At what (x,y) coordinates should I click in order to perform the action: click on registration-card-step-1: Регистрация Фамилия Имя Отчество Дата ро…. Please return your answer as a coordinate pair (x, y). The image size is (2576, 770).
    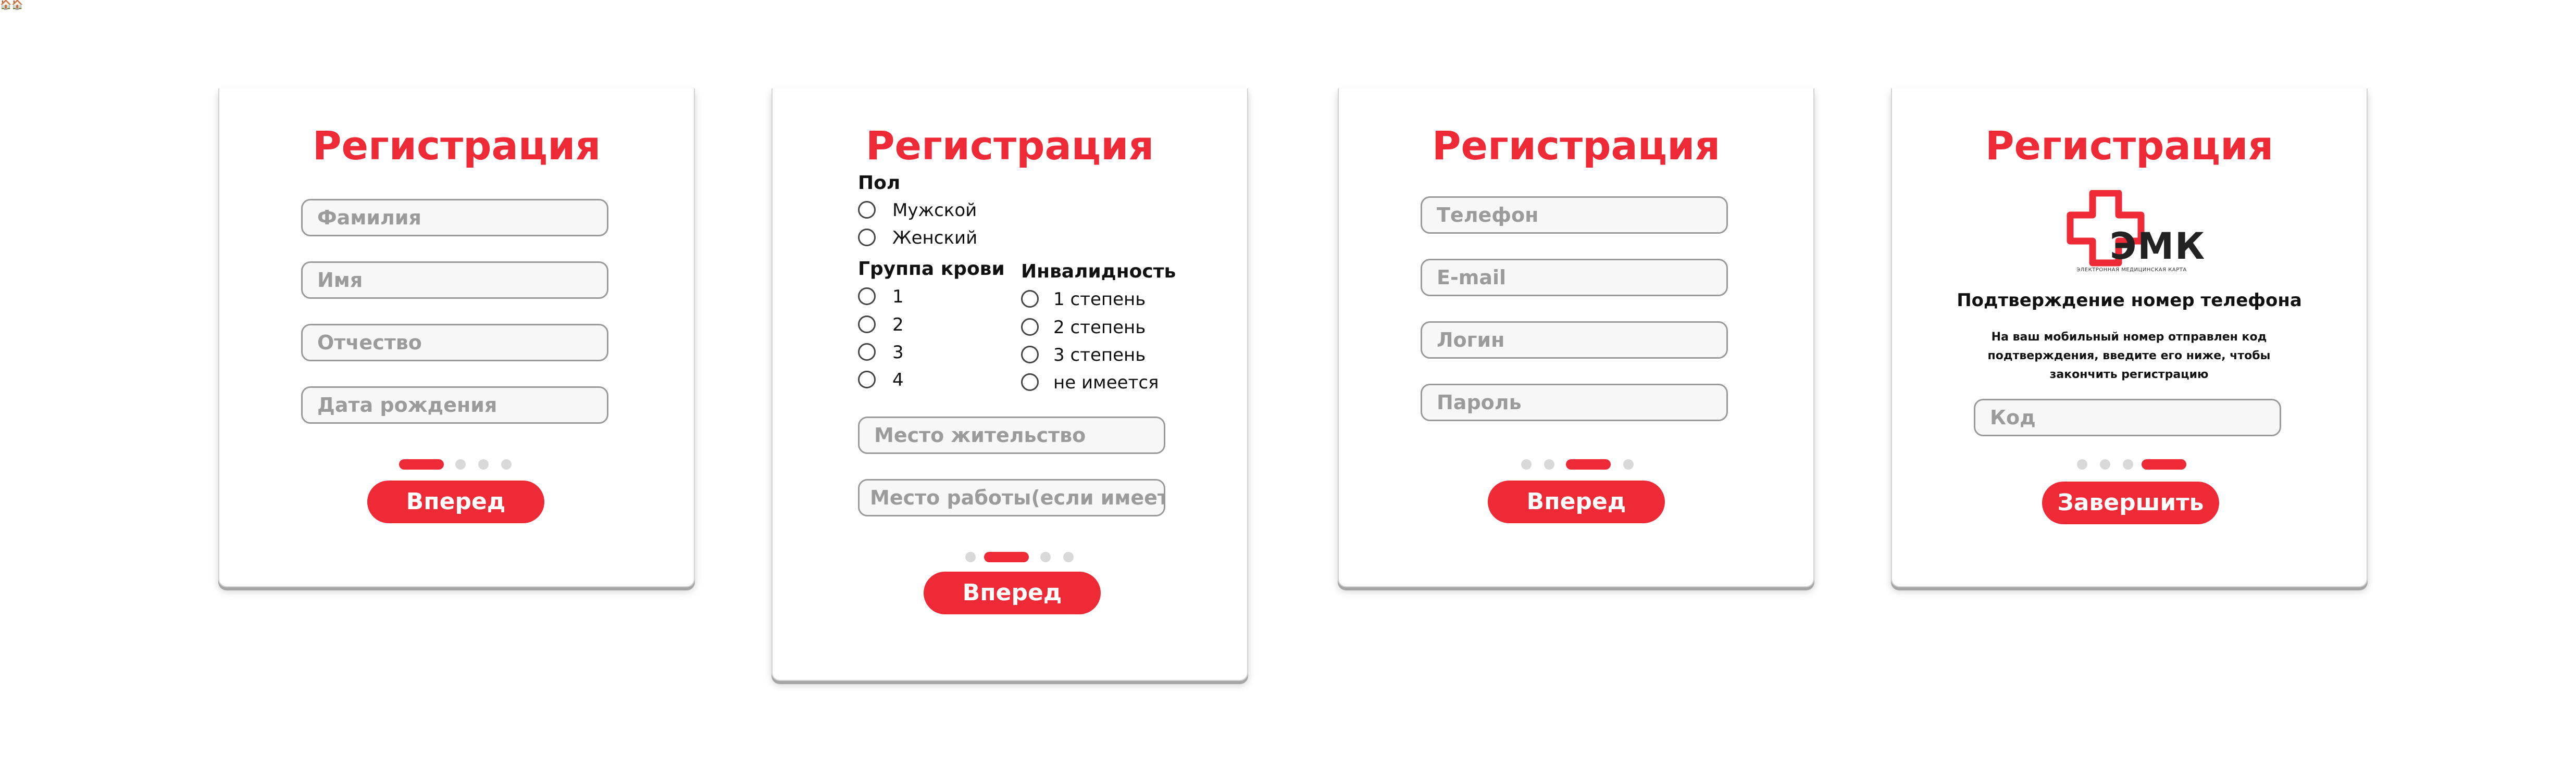
    Looking at the image, I should click on (456, 338).